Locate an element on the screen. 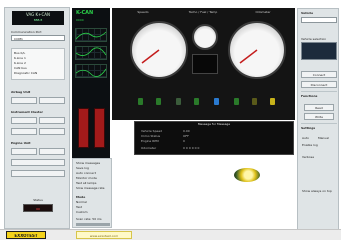  input-label: Vehicle selection is located at coordinates (314, 39).